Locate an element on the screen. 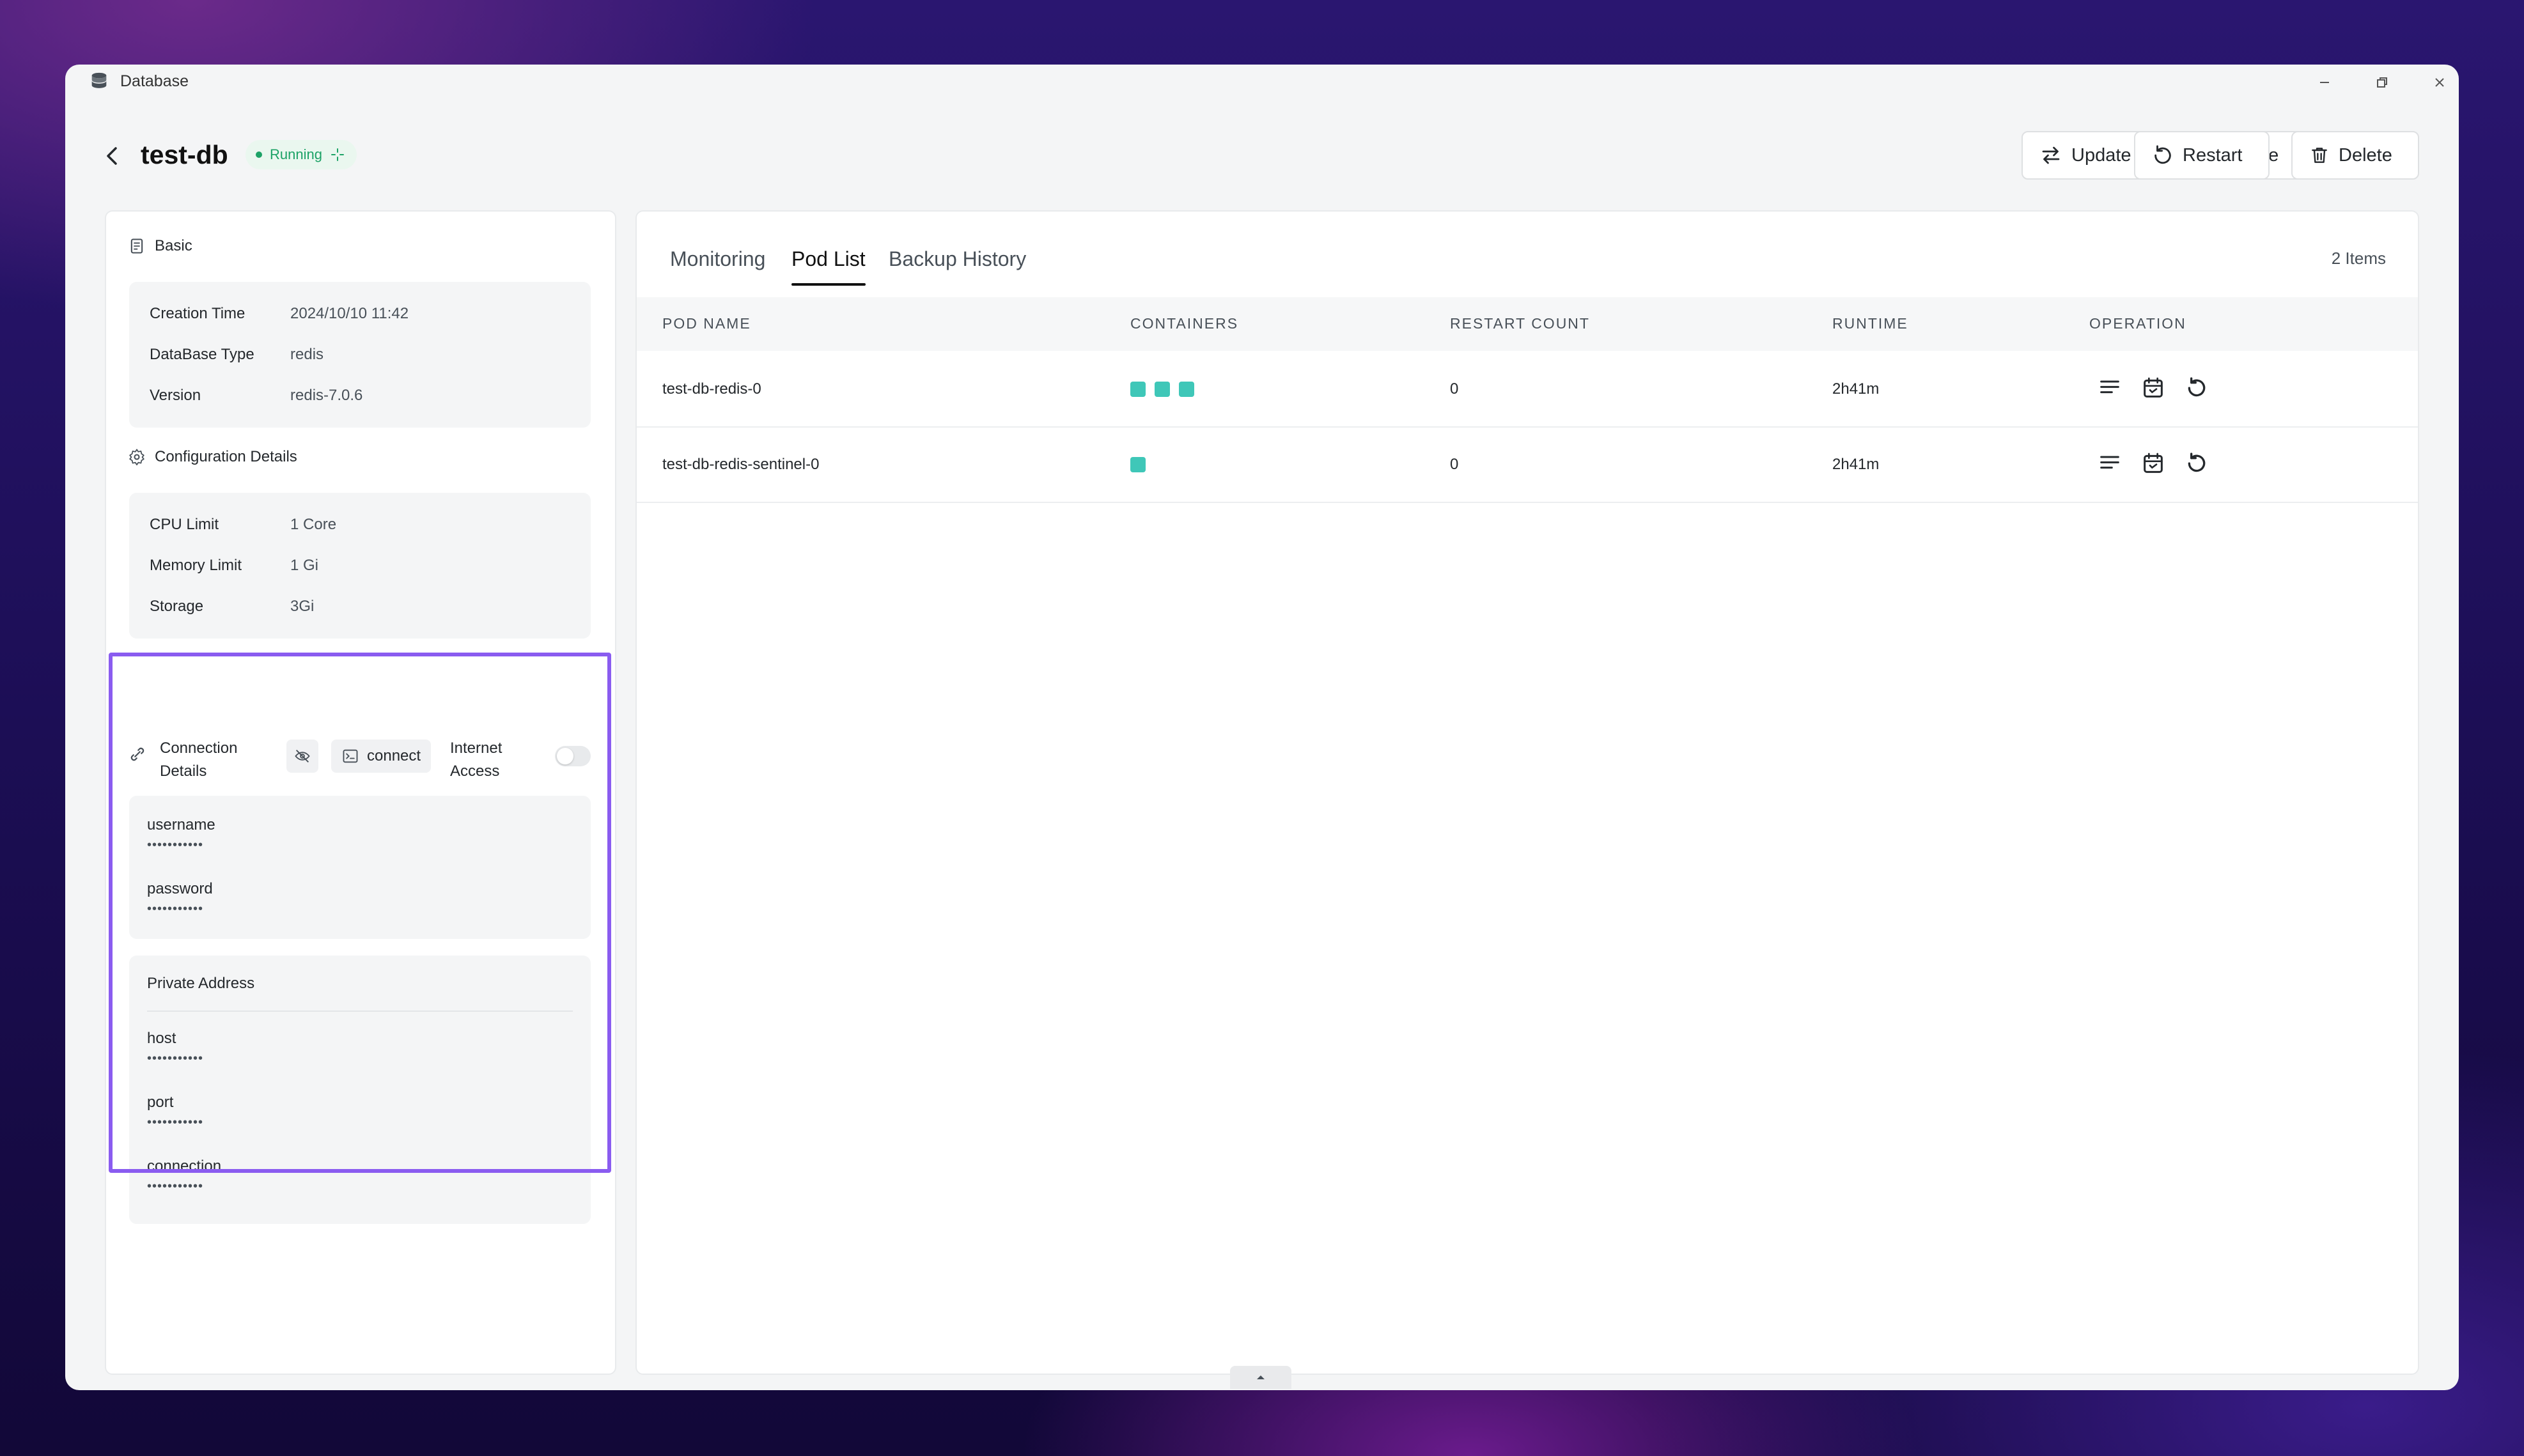 This screenshot has width=2524, height=1456. version-value: redis-7.0.6 is located at coordinates (326, 395).